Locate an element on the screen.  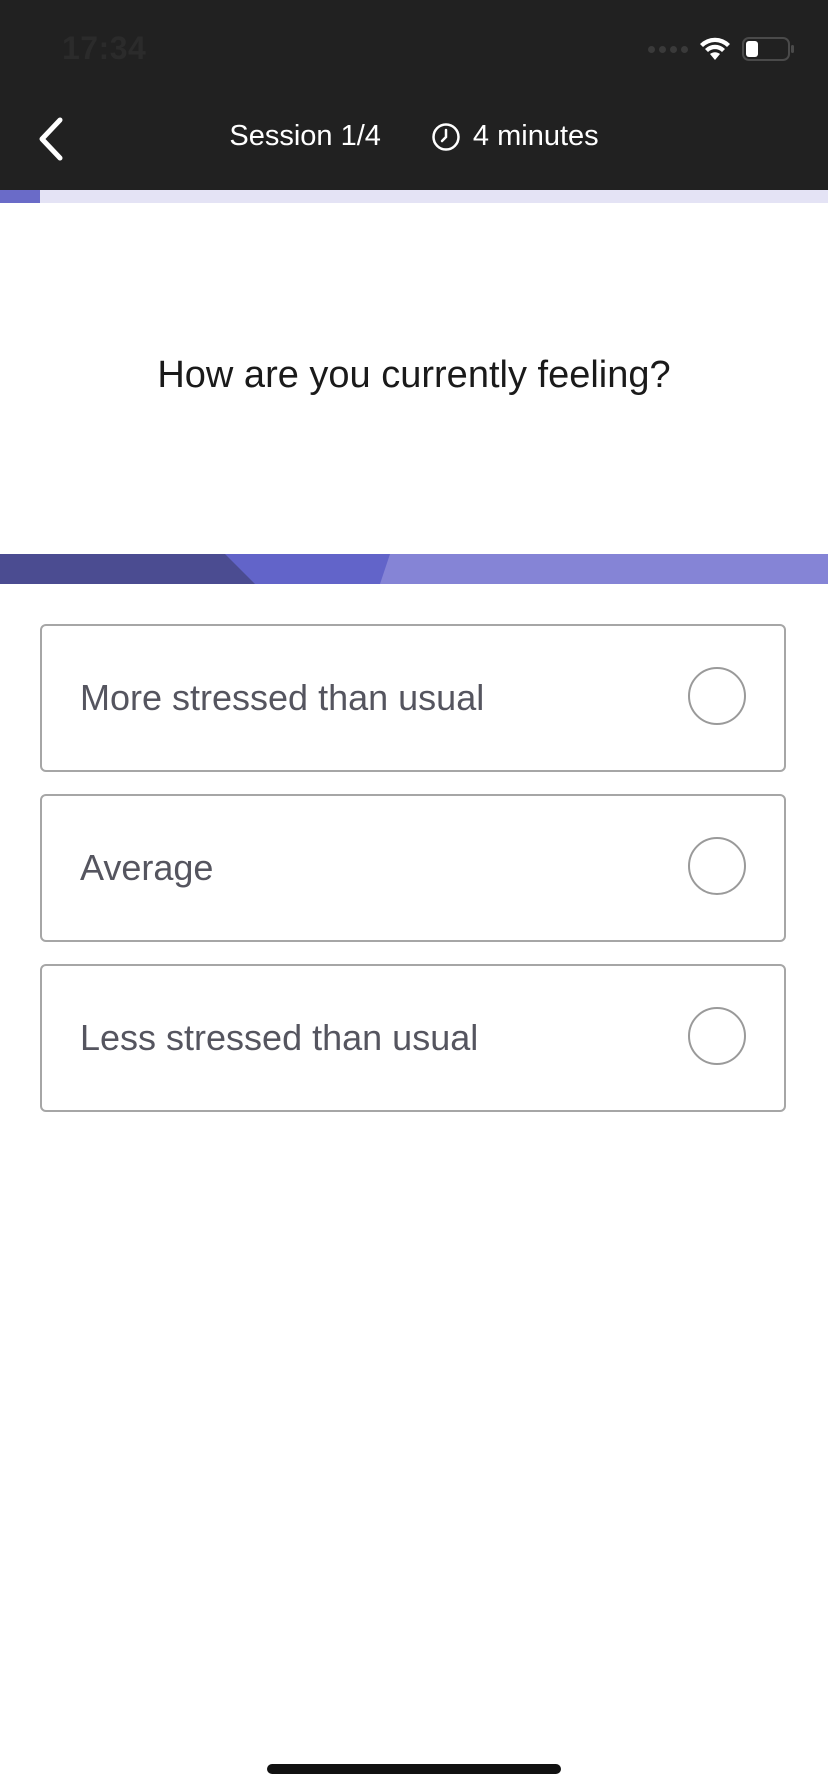
option-label: More stressed than usual is located at coordinates (282, 697).